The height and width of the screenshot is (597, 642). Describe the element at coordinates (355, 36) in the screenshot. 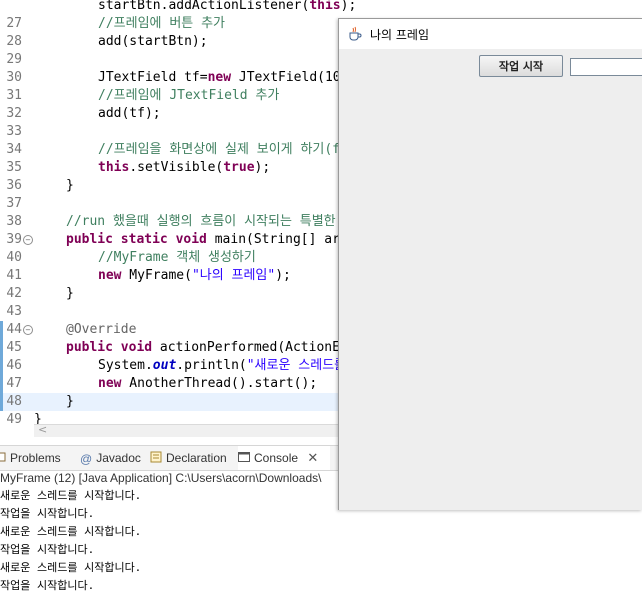

I see `java-cup-icon` at that location.